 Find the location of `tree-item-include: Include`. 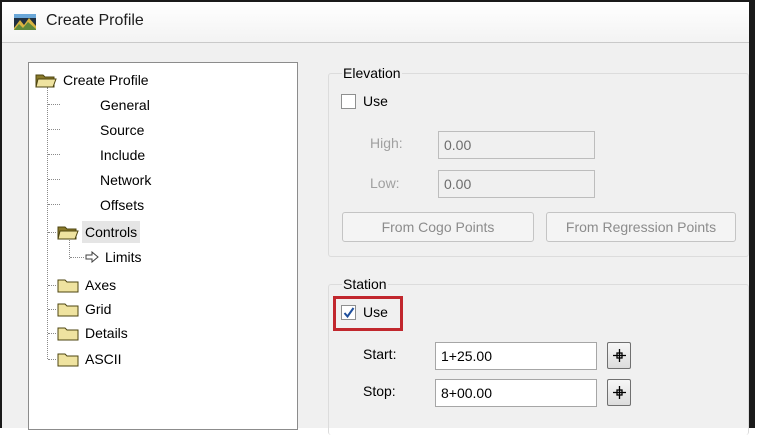

tree-item-include: Include is located at coordinates (122, 155).